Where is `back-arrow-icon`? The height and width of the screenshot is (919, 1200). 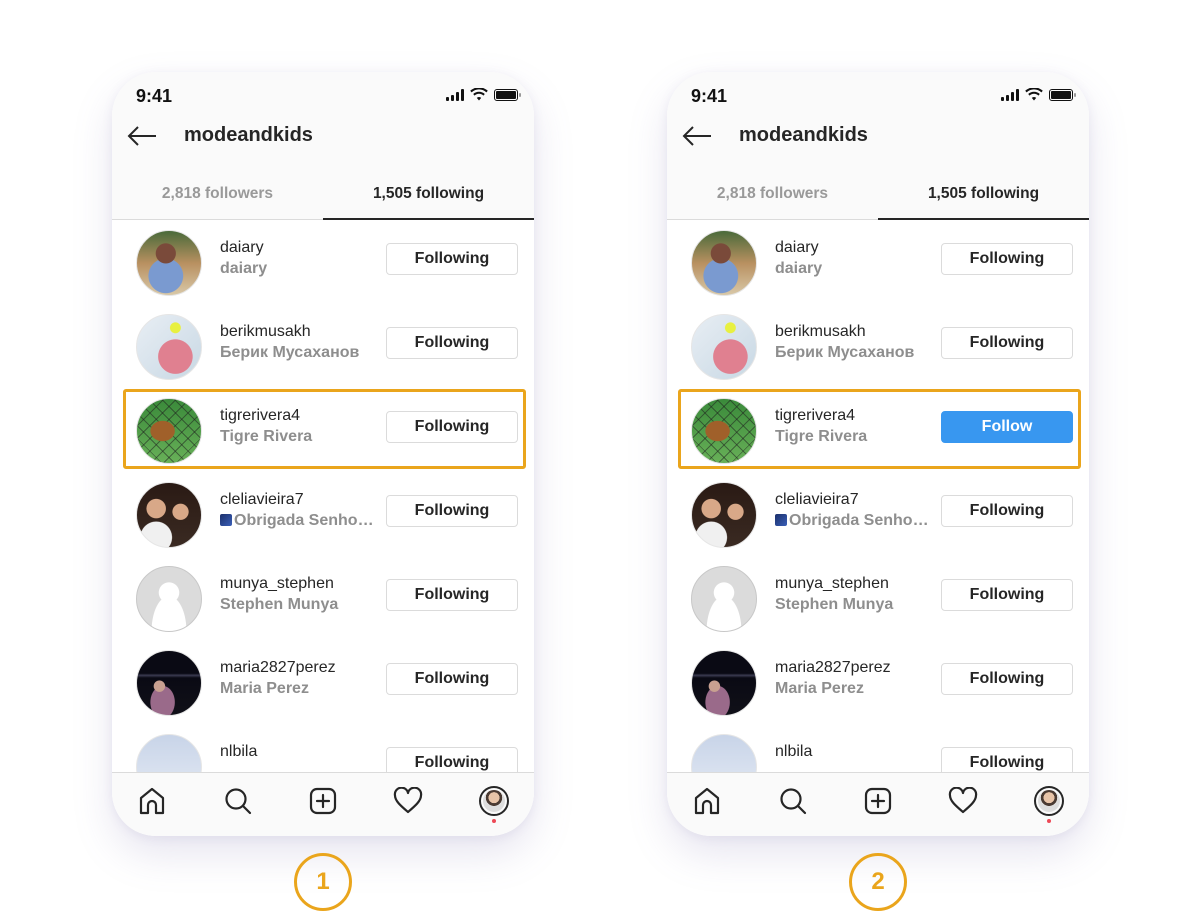
back-arrow-icon is located at coordinates (141, 136).